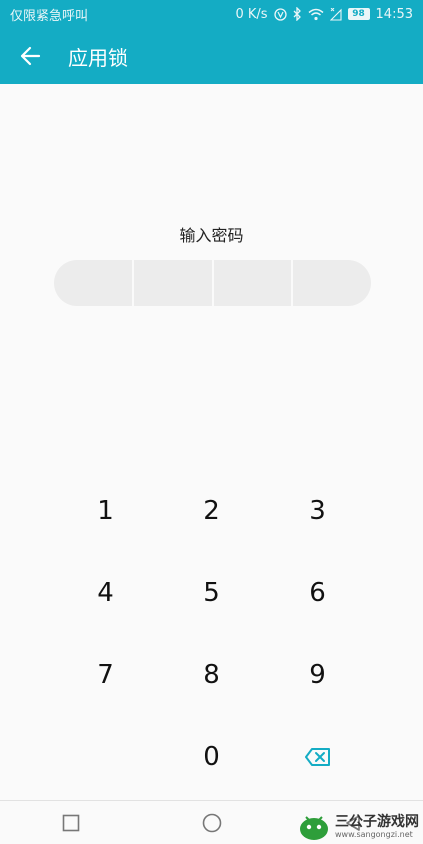 The image size is (423, 844). Describe the element at coordinates (335, 14) in the screenshot. I see `signal-icon` at that location.